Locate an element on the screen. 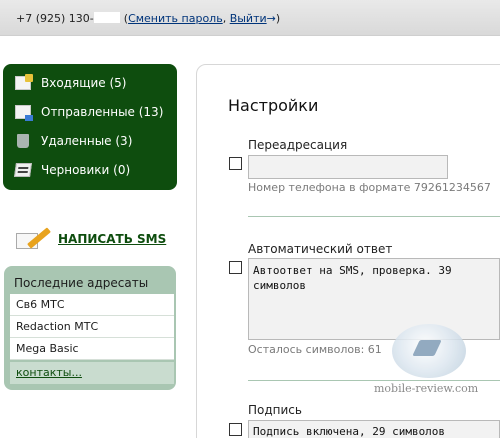  logout-link: Выйти is located at coordinates (248, 18).